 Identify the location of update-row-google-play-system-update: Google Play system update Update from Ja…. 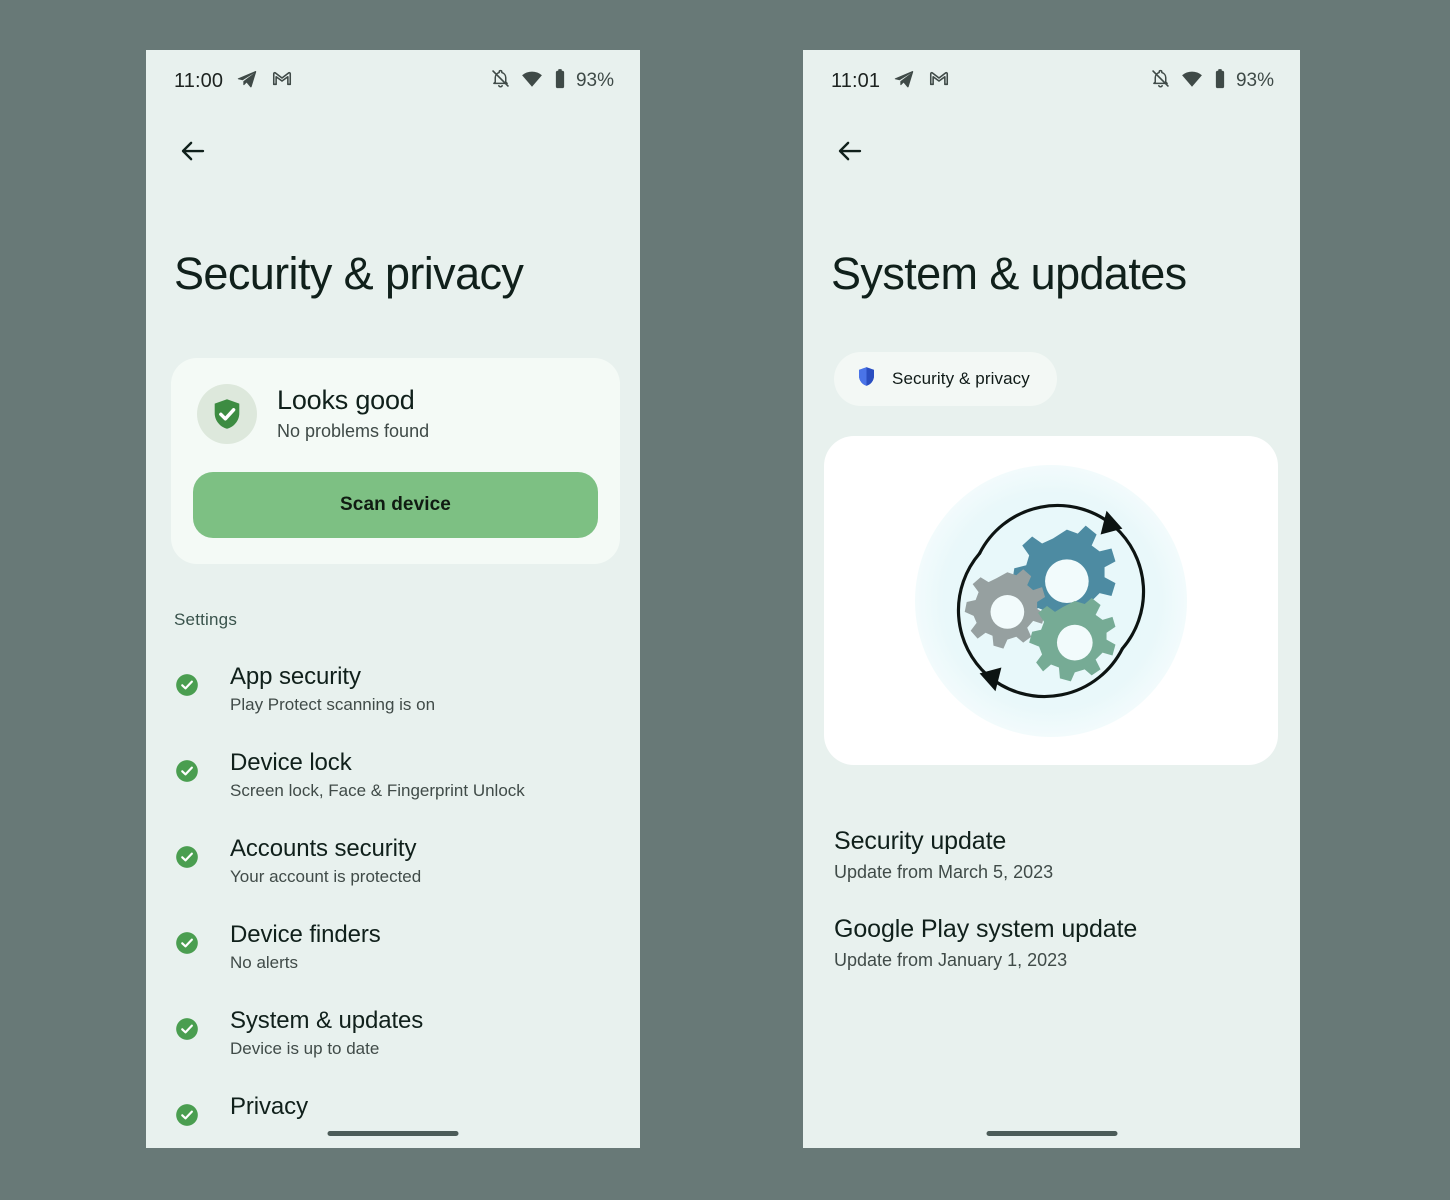
(1051, 943).